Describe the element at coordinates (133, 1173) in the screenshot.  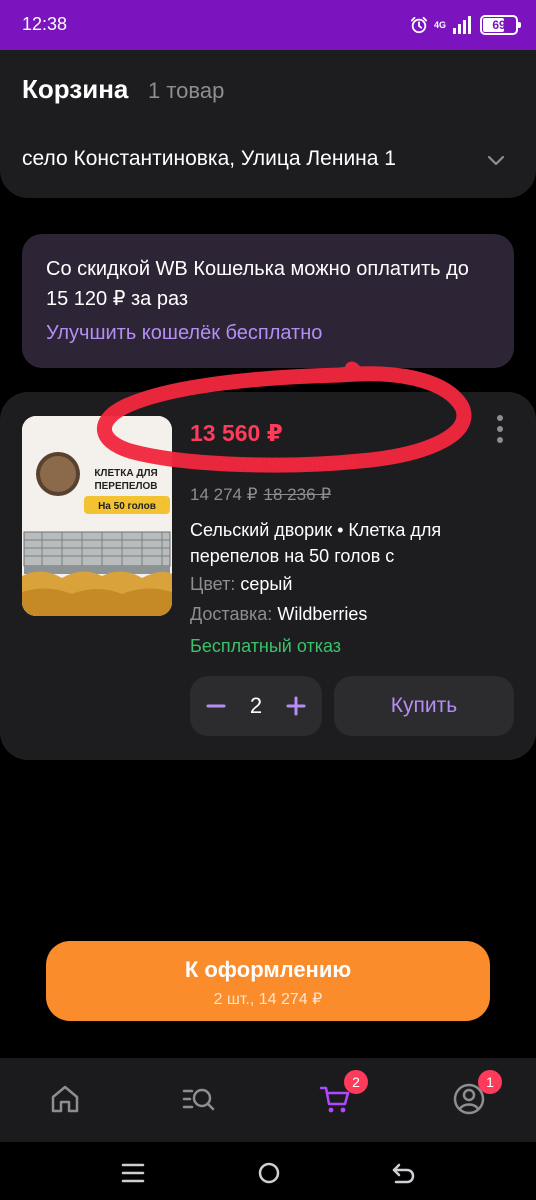
I see `recent-apps-icon` at that location.